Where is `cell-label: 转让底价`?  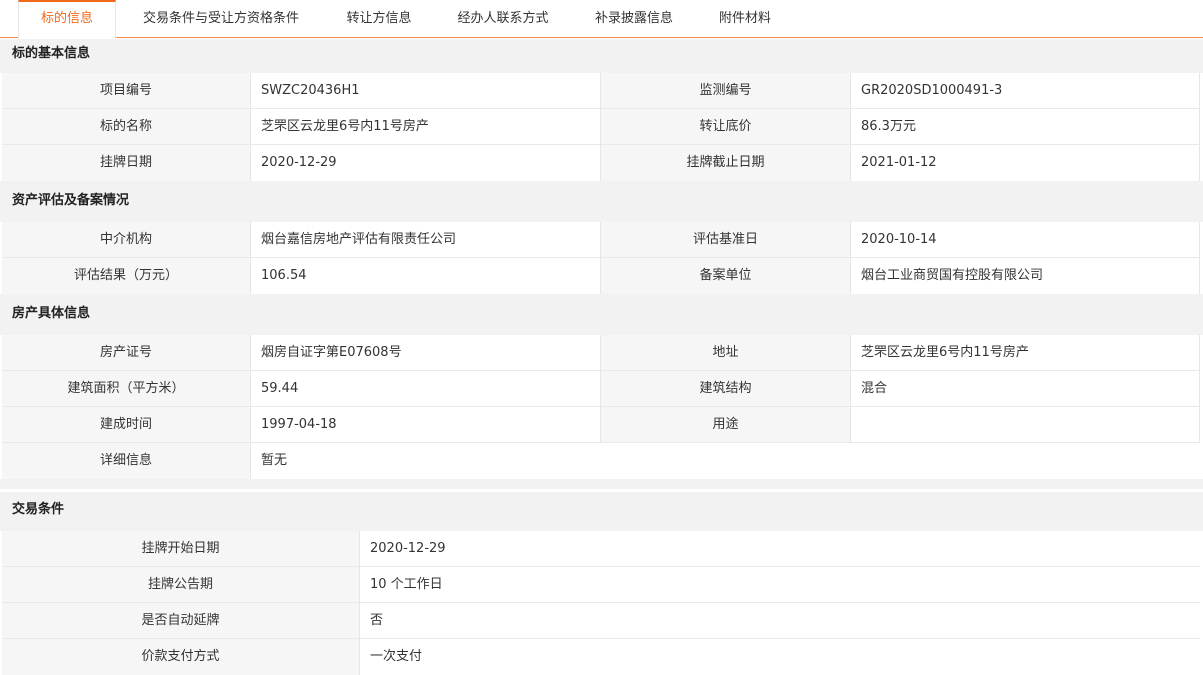
cell-label: 转让底价 is located at coordinates (726, 127).